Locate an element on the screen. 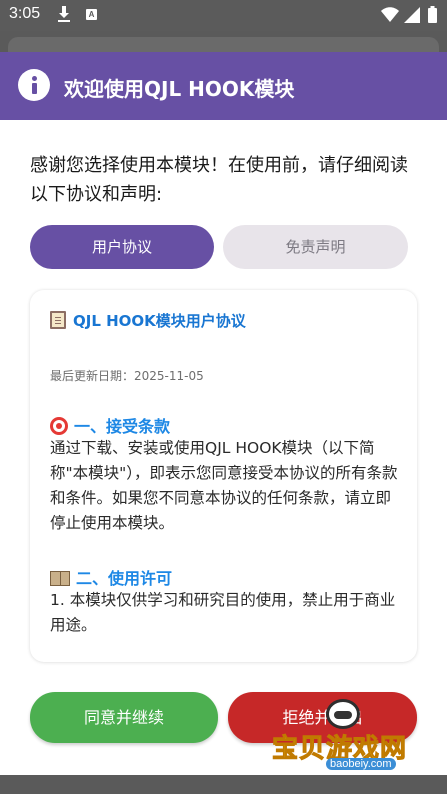 The image size is (447, 794). target-icon is located at coordinates (59, 426).